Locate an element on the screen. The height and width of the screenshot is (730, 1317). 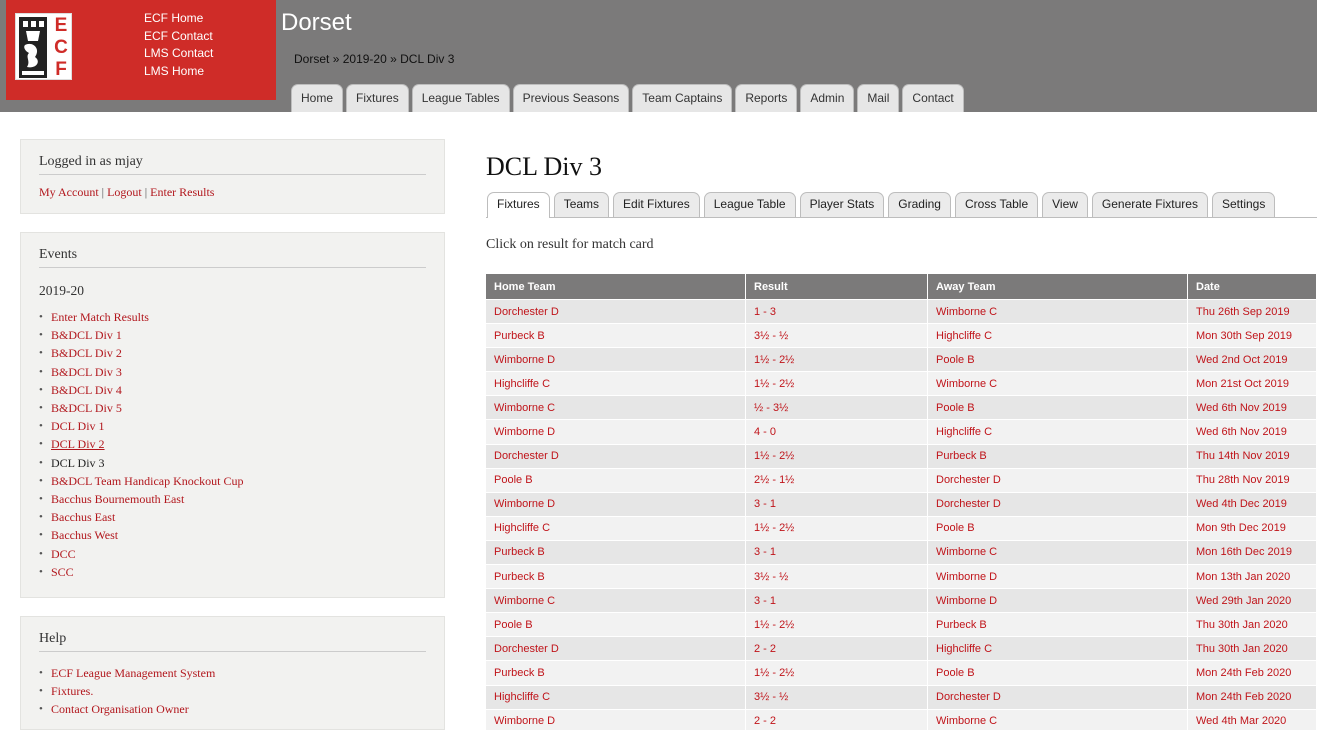
ecf-contact-link: ECF Contact is located at coordinates (178, 36).